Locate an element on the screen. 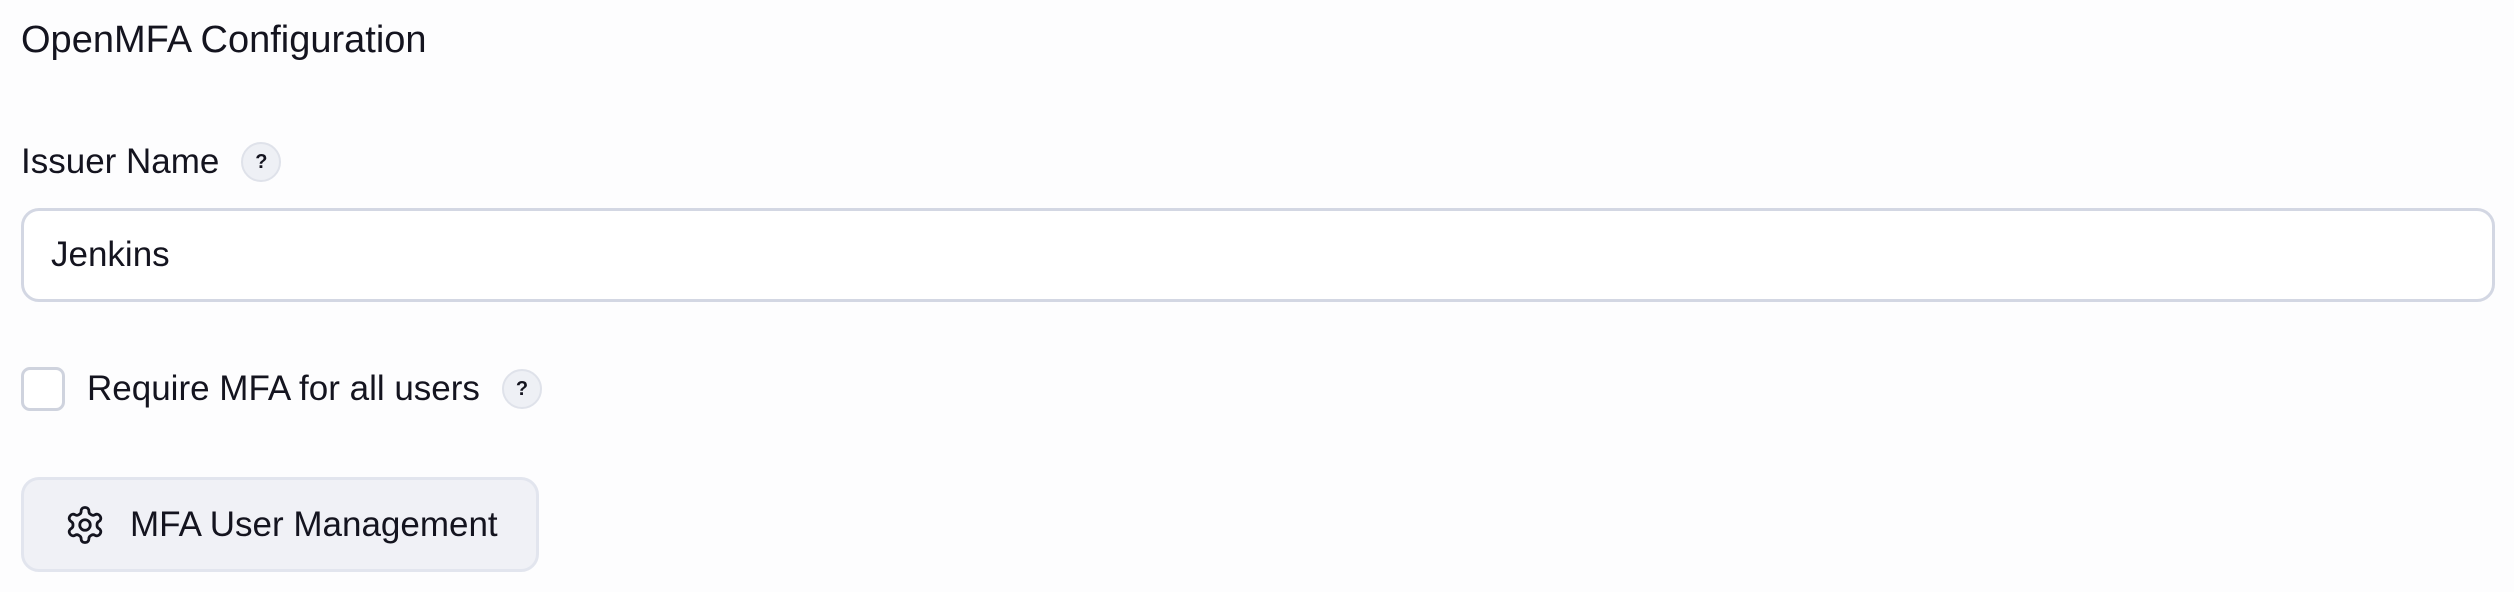 This screenshot has height=592, width=2514. require-mfa-help-button: ? is located at coordinates (521, 389).